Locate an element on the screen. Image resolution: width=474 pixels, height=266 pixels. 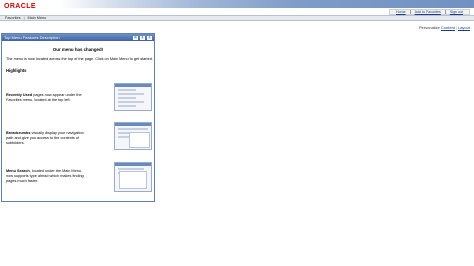
highlights-heading: Highlights is located at coordinates (16, 70).